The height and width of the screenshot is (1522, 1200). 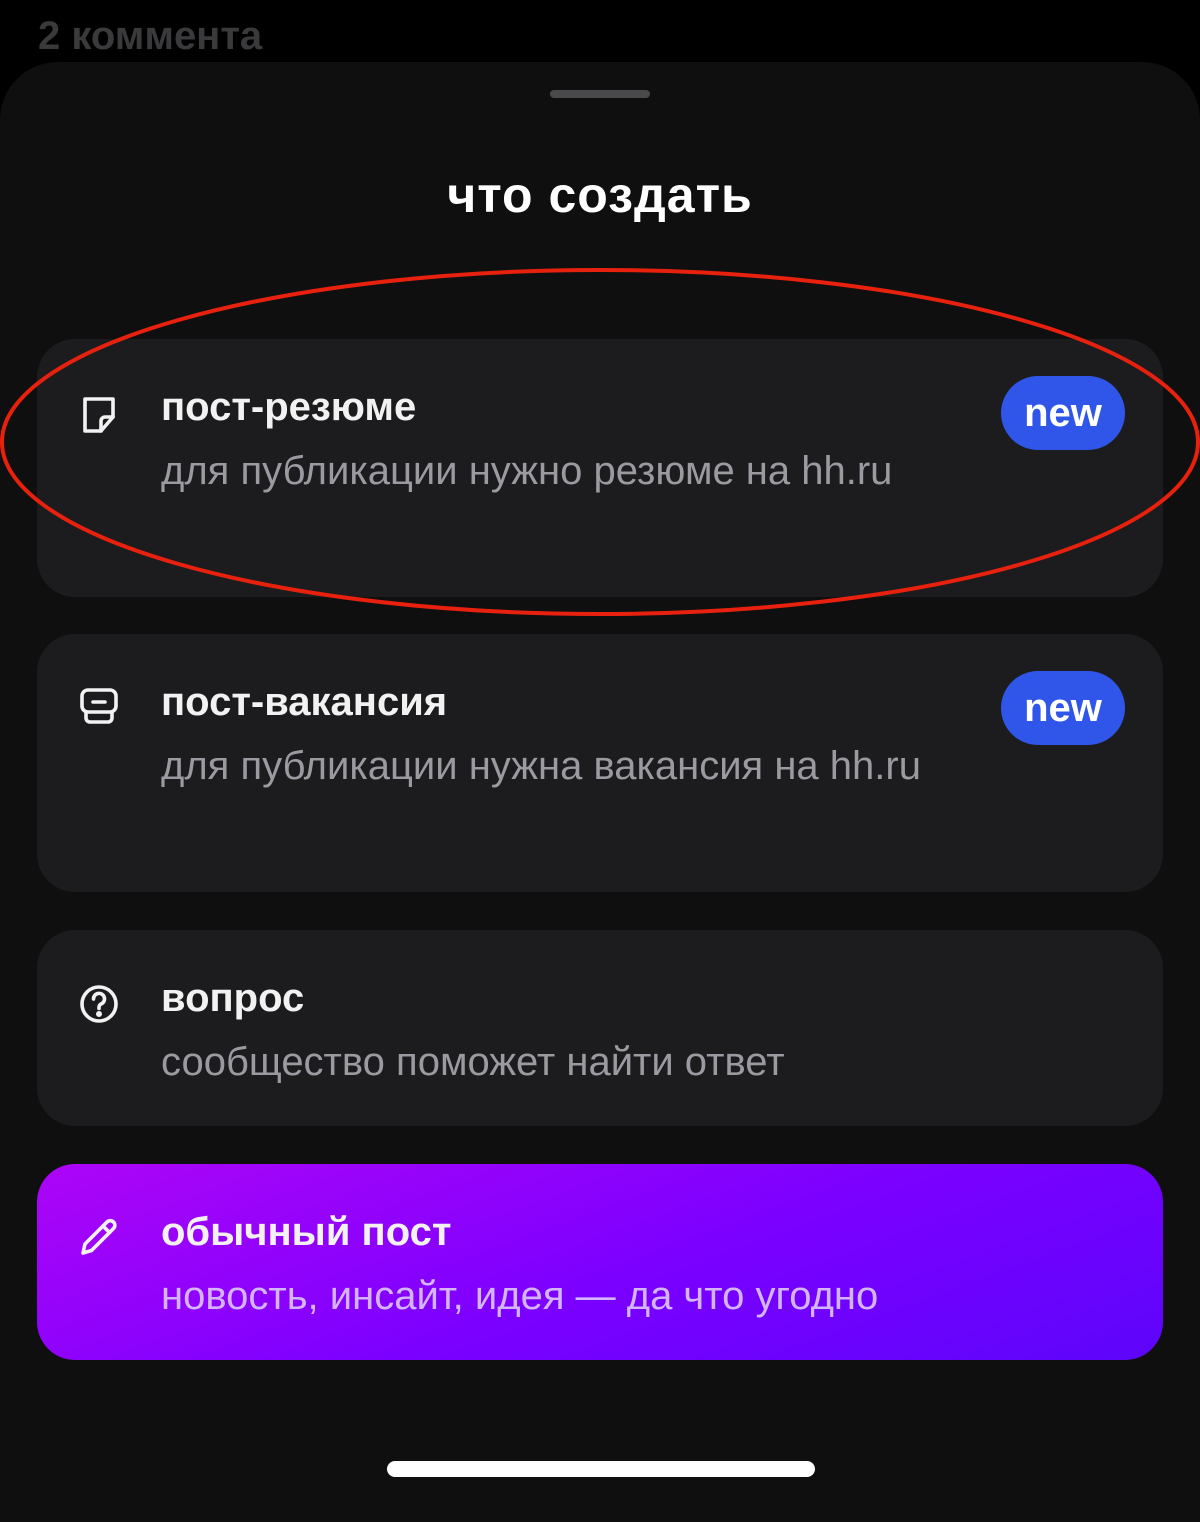 What do you see at coordinates (541, 766) in the screenshot?
I see `option-subtitle: для публикации нужна вакансия на hh.ru` at bounding box center [541, 766].